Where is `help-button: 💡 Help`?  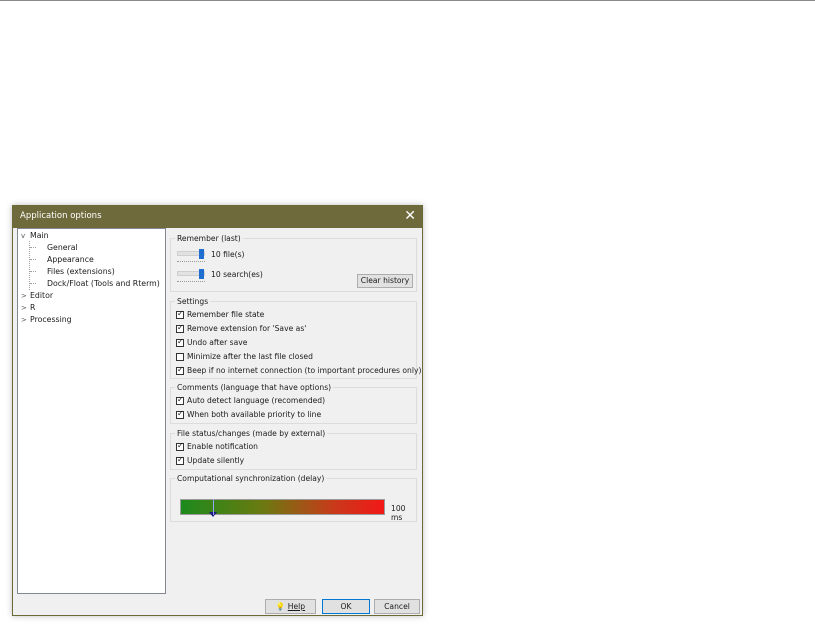
help-button: 💡 Help is located at coordinates (290, 606).